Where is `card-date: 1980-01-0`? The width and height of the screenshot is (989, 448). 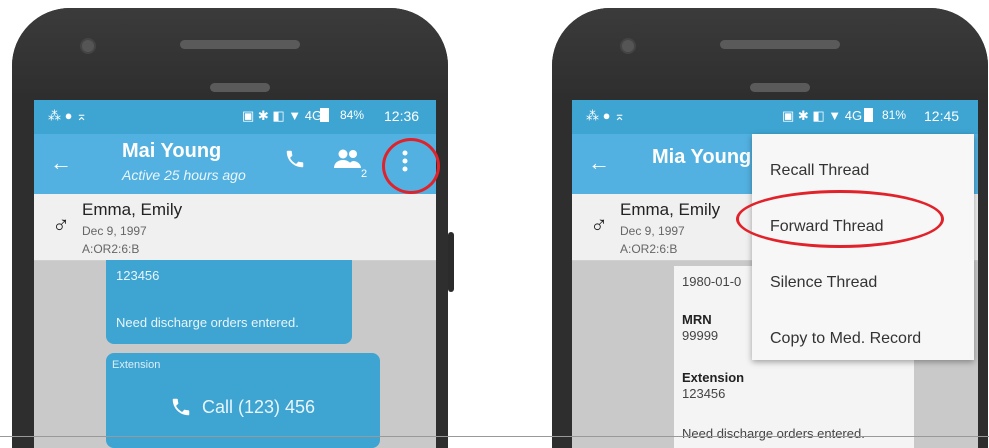 card-date: 1980-01-0 is located at coordinates (712, 281).